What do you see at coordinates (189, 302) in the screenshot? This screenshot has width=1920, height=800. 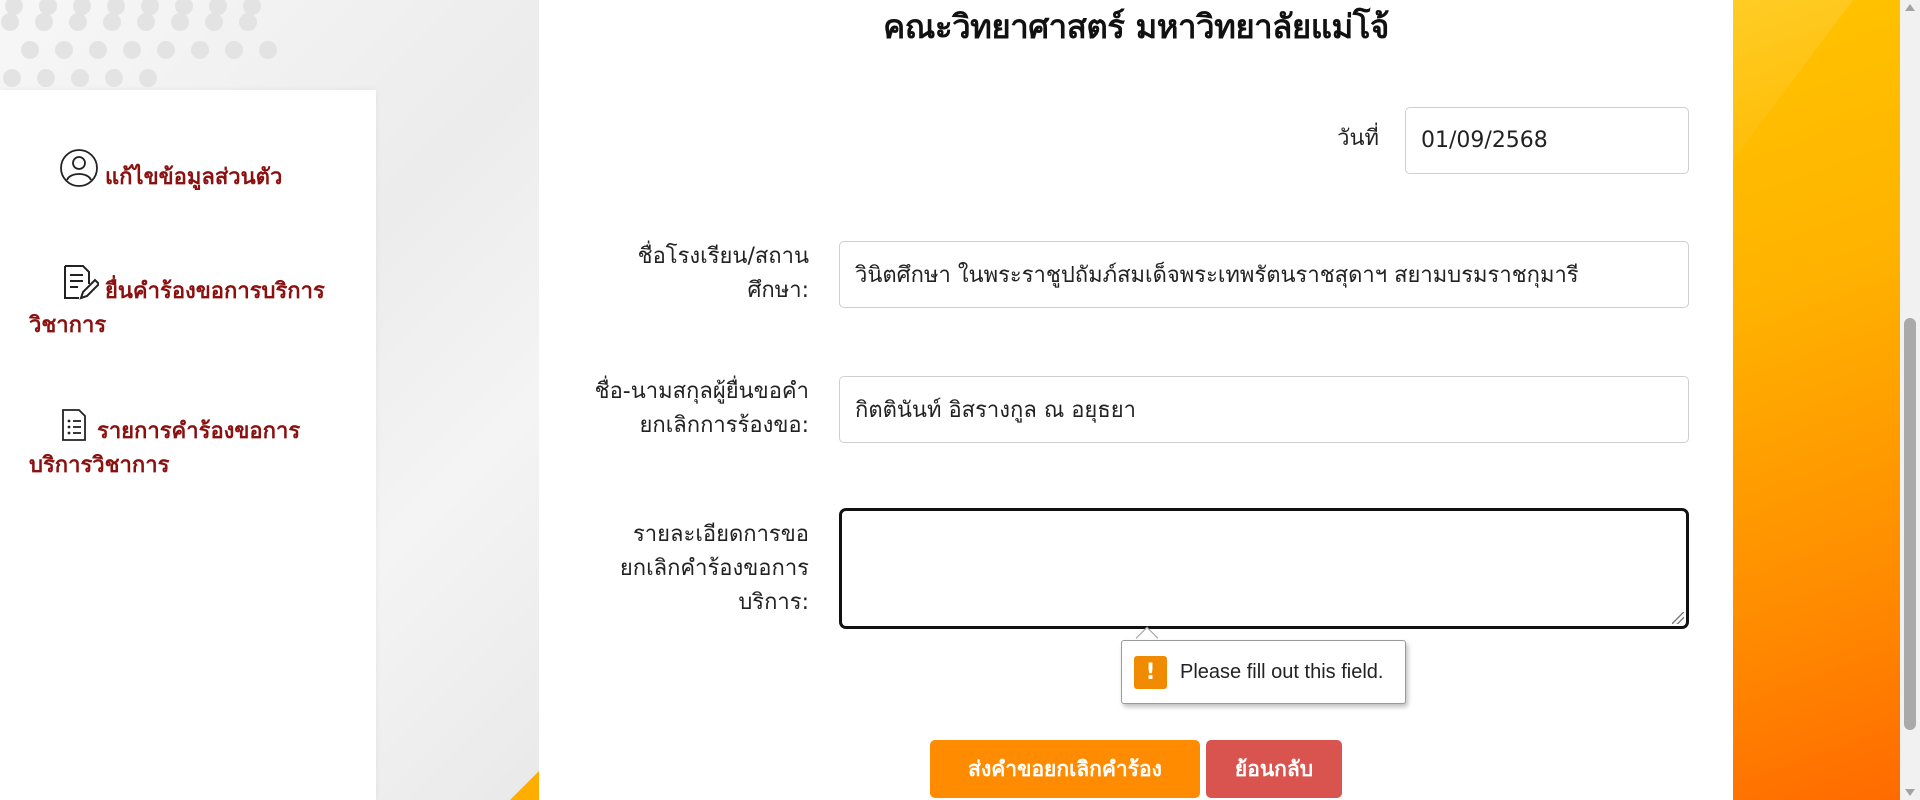 I see `sidebar-item-submit-request: ยื่นคำร้องขอการบริการวิชาการ` at bounding box center [189, 302].